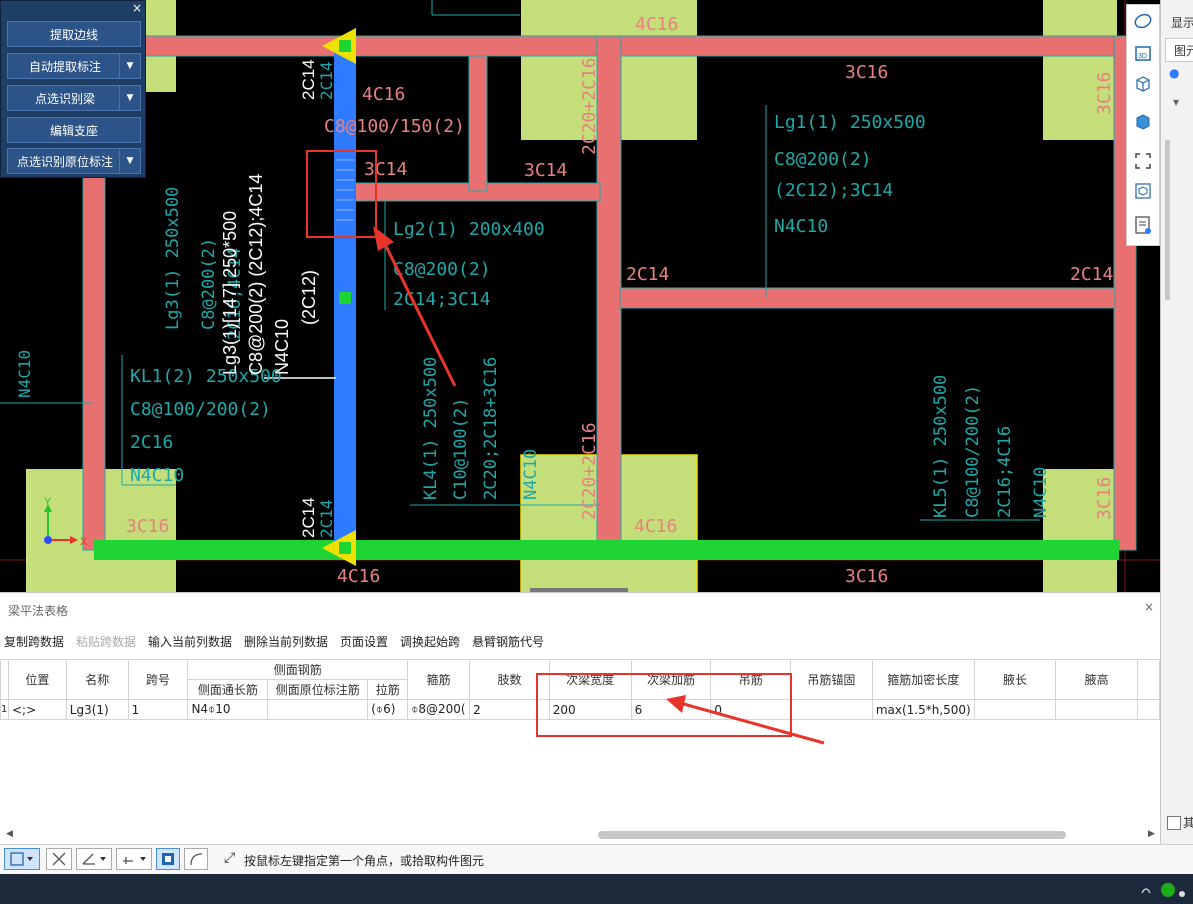 The height and width of the screenshot is (904, 1193). I want to click on view-toolbar: 3D, so click(1143, 125).